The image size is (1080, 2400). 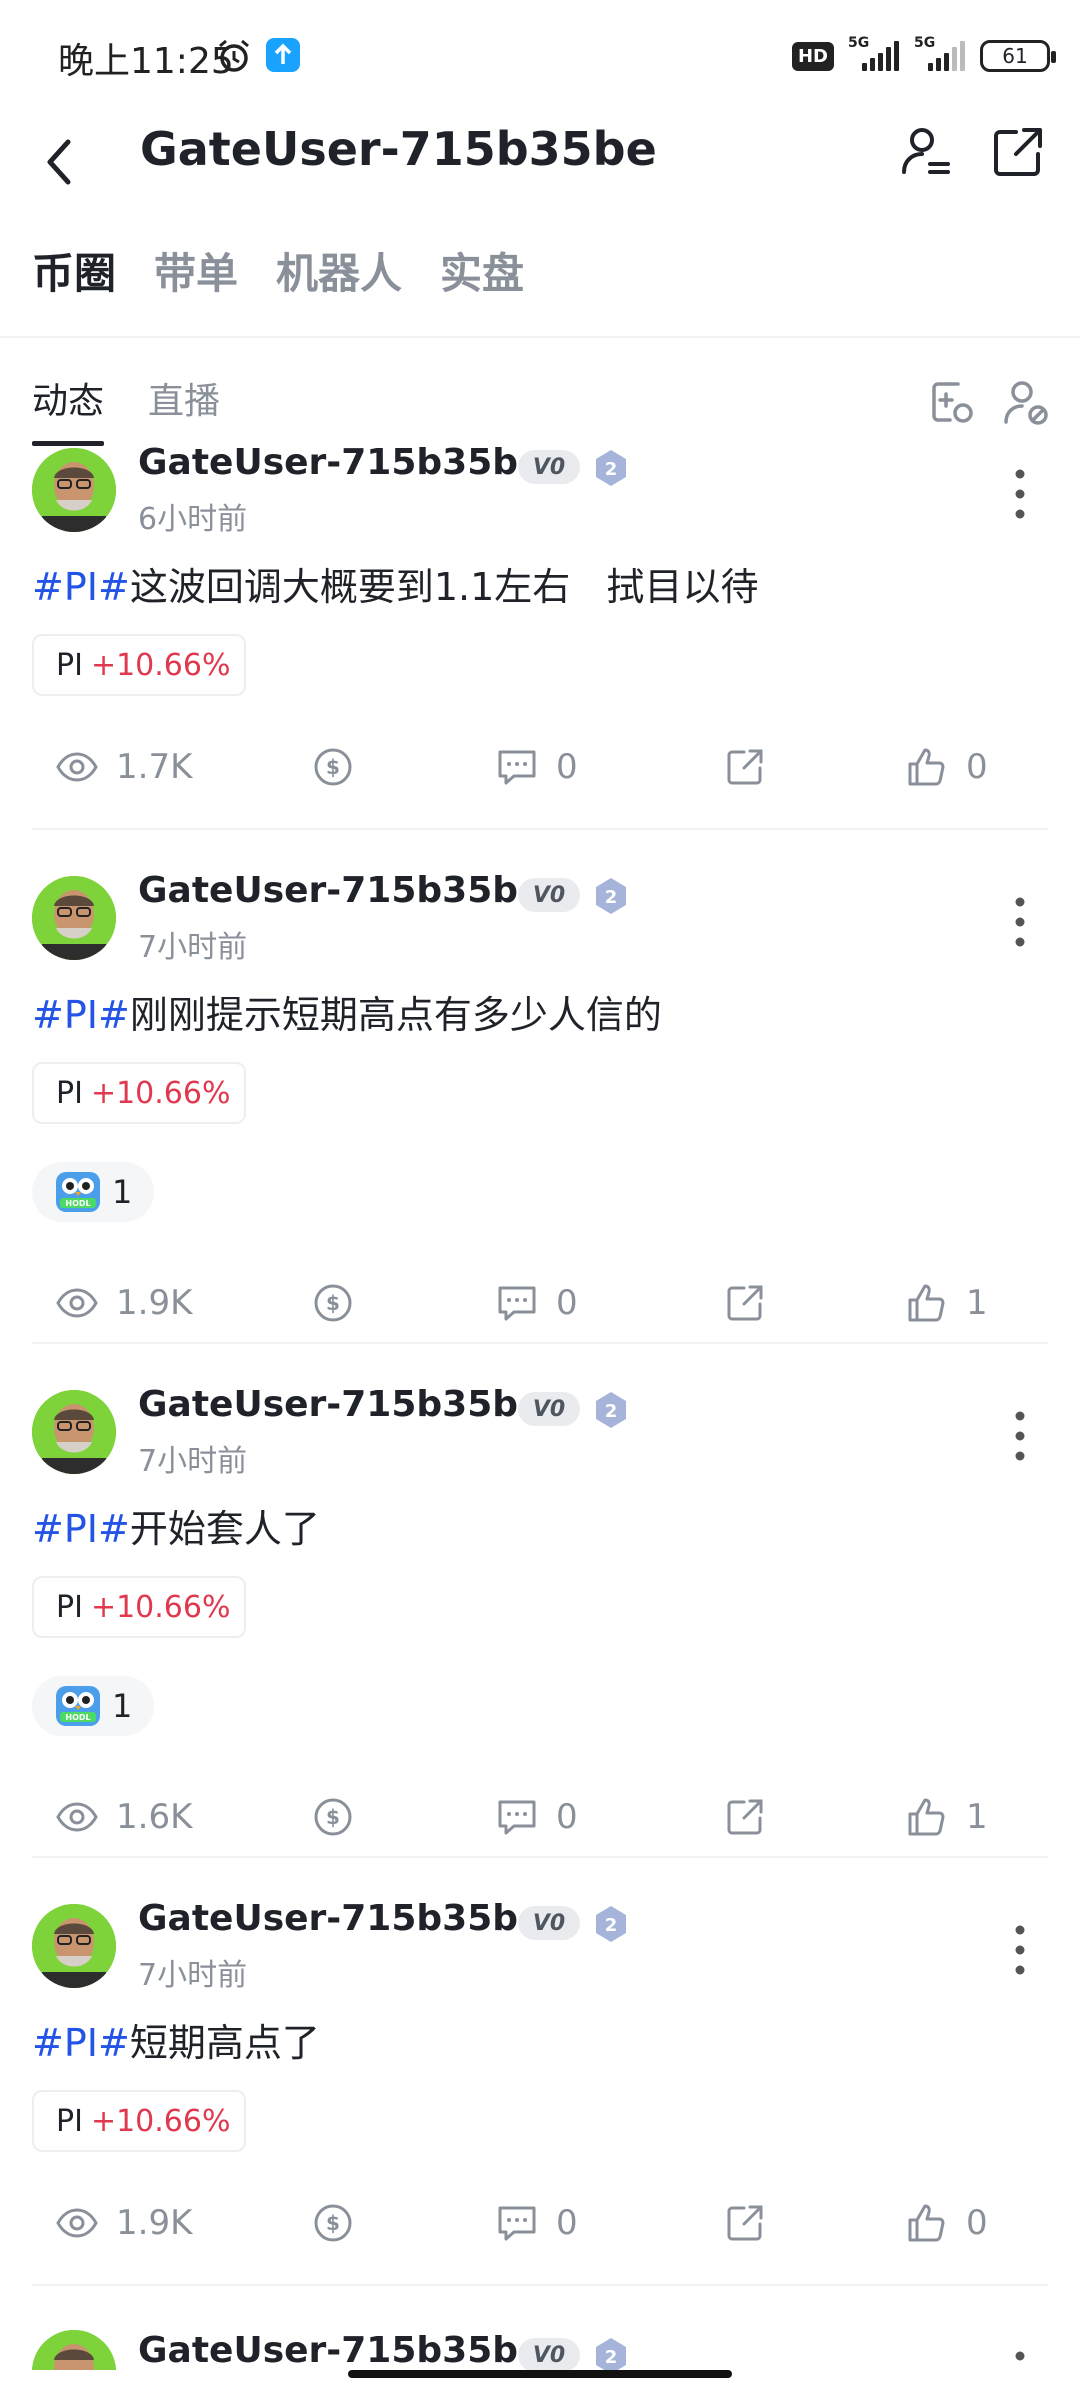 What do you see at coordinates (196, 280) in the screenshot?
I see `tab-copy-trading: 带单` at bounding box center [196, 280].